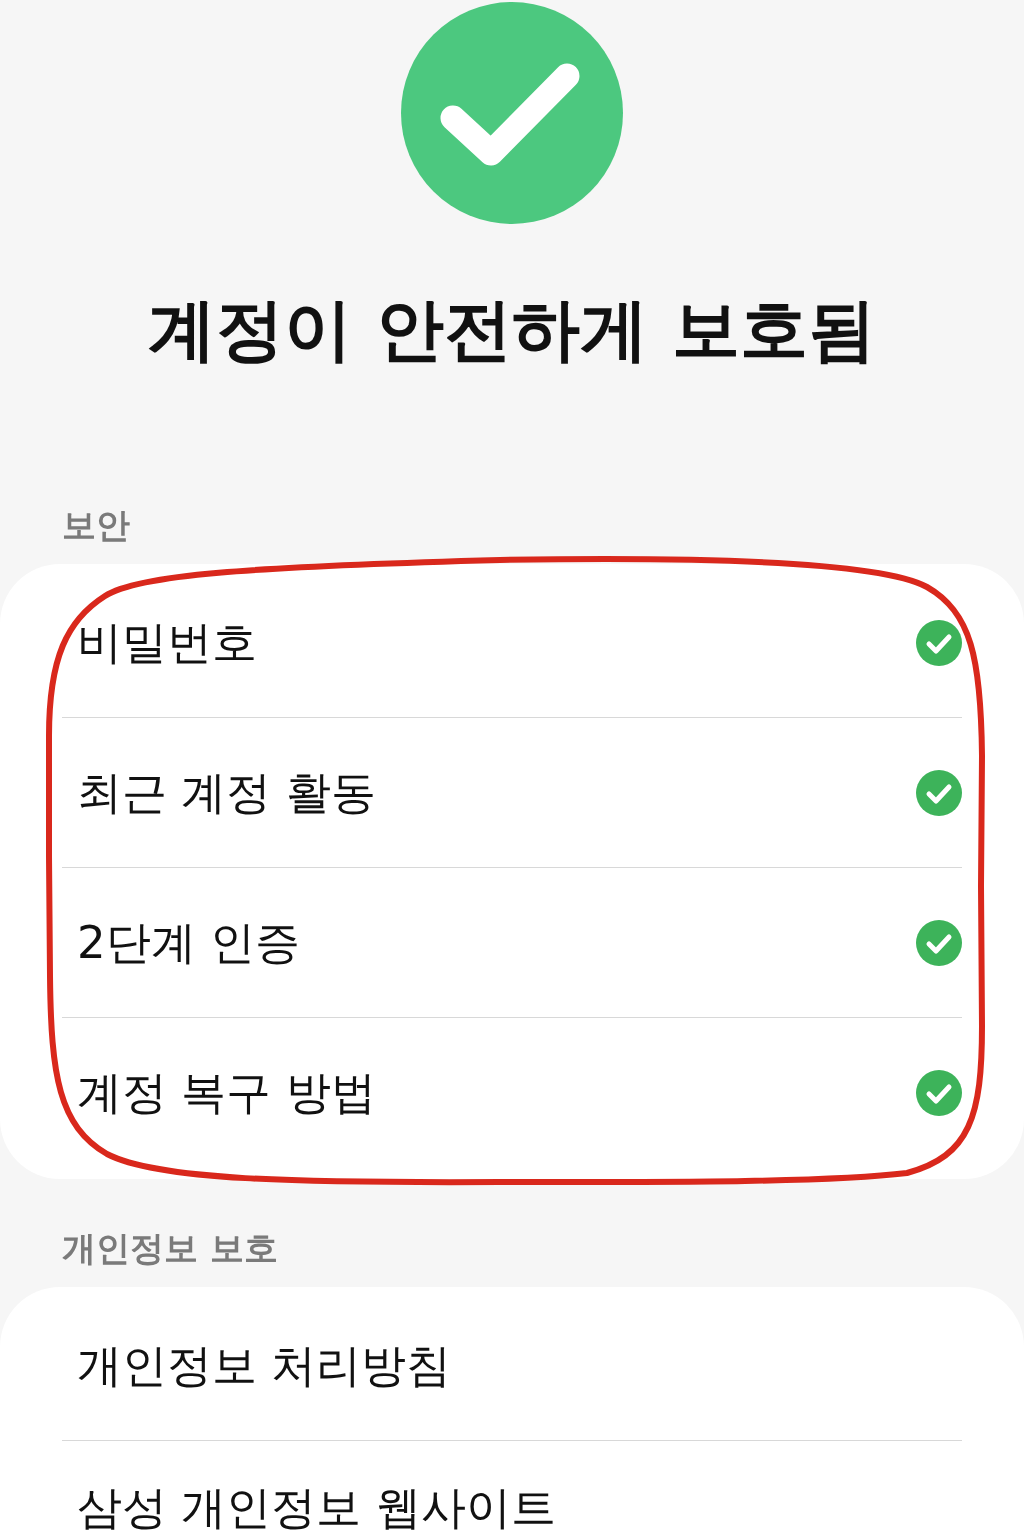  What do you see at coordinates (170, 1248) in the screenshot?
I see `section-header: 개인정보 보호` at bounding box center [170, 1248].